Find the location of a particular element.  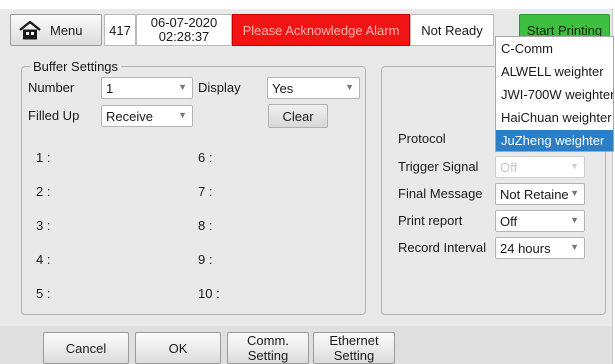

number-label: Number is located at coordinates (51, 87).